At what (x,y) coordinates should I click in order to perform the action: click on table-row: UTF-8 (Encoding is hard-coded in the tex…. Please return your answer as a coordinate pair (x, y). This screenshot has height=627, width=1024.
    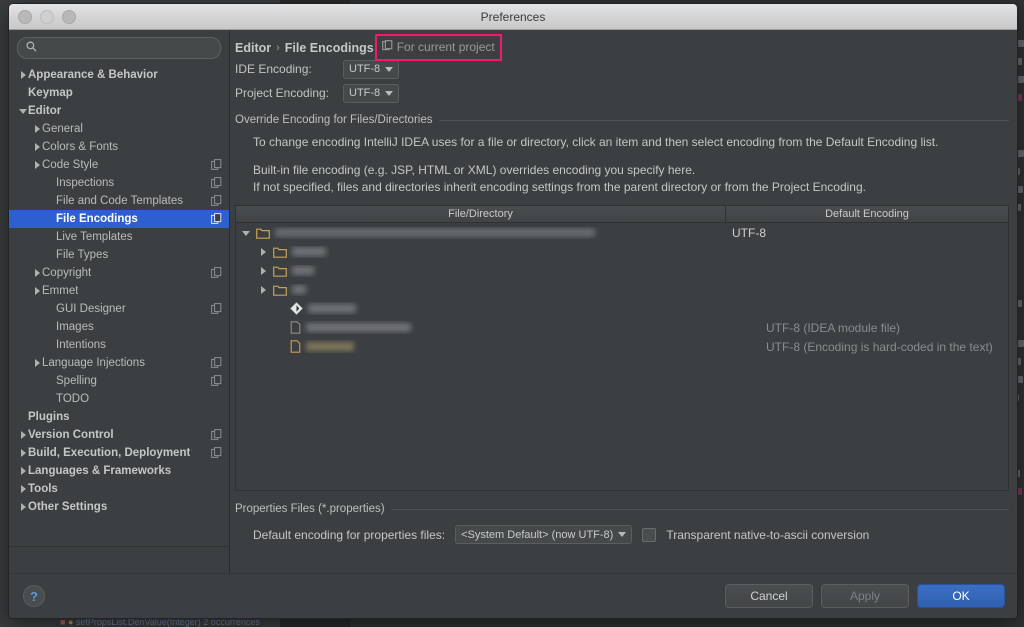
    Looking at the image, I should click on (622, 346).